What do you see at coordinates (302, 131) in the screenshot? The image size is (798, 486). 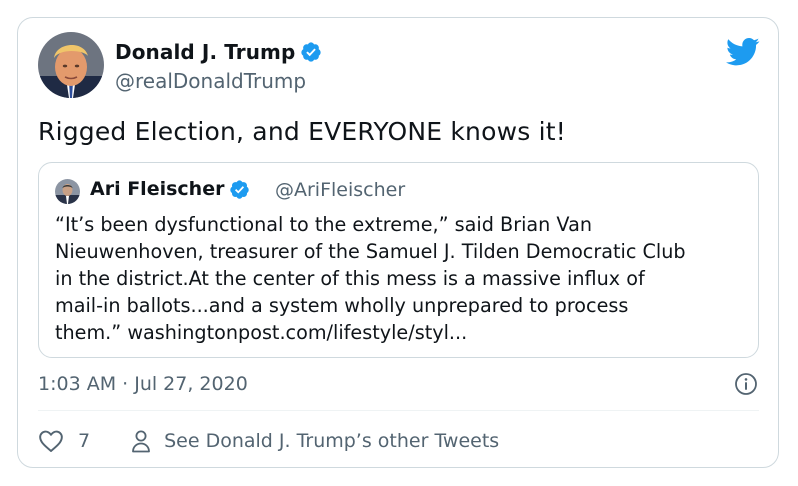 I see `tweet-text: Rigged Election, and EVERYONE knows it!` at bounding box center [302, 131].